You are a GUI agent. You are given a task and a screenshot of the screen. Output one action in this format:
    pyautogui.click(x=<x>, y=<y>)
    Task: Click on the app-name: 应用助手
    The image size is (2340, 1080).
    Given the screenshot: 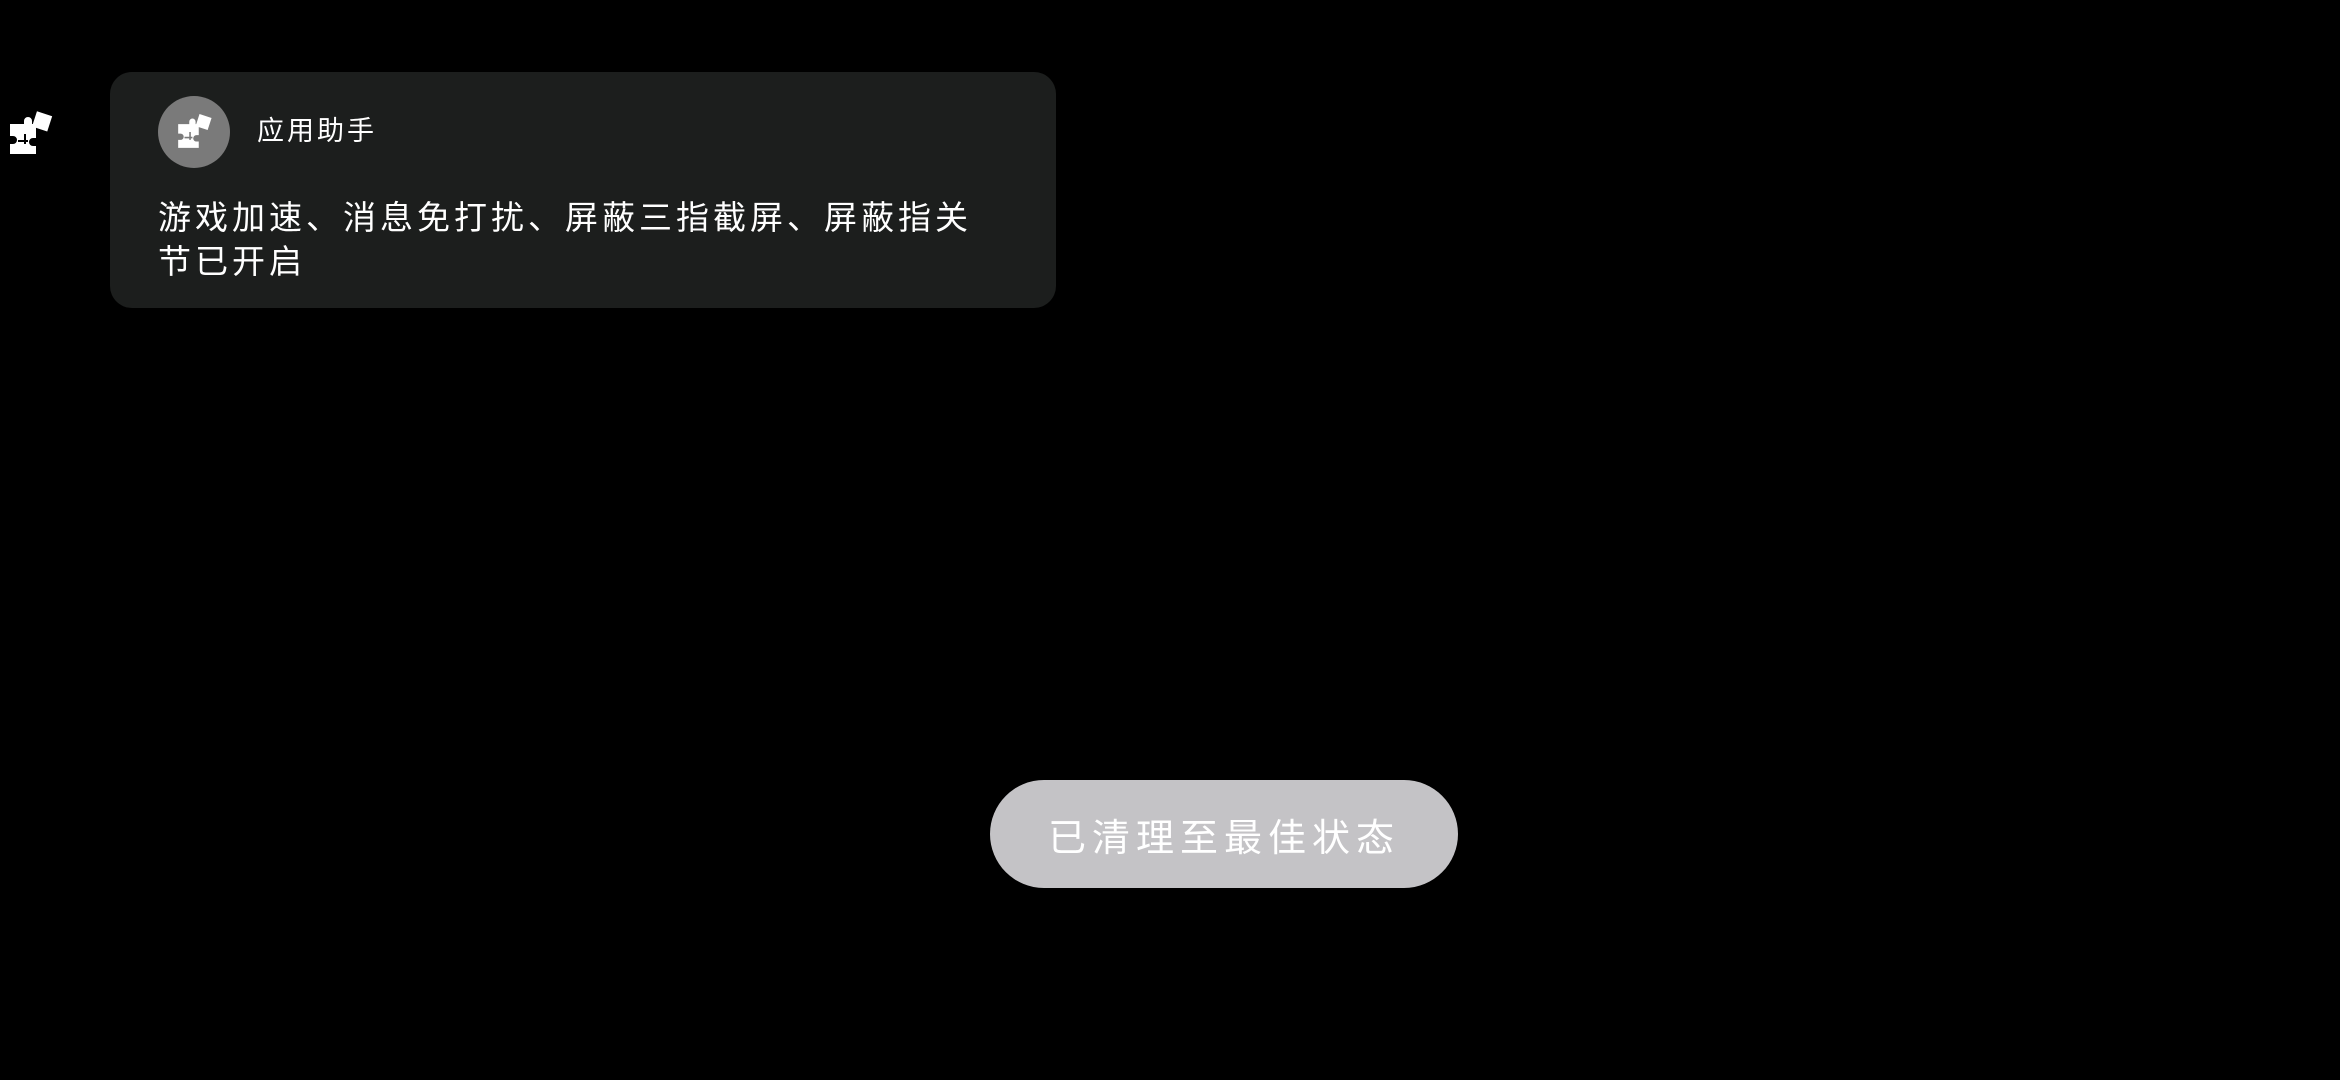 What is the action you would take?
    pyautogui.click(x=317, y=131)
    